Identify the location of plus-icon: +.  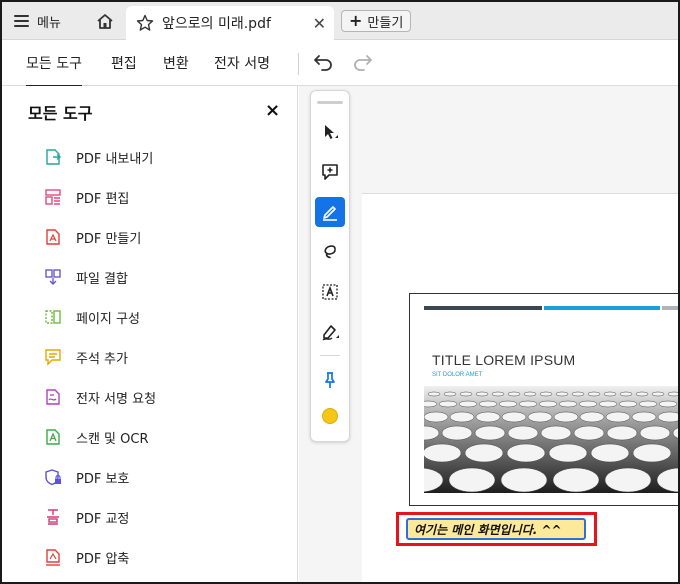
(356, 20).